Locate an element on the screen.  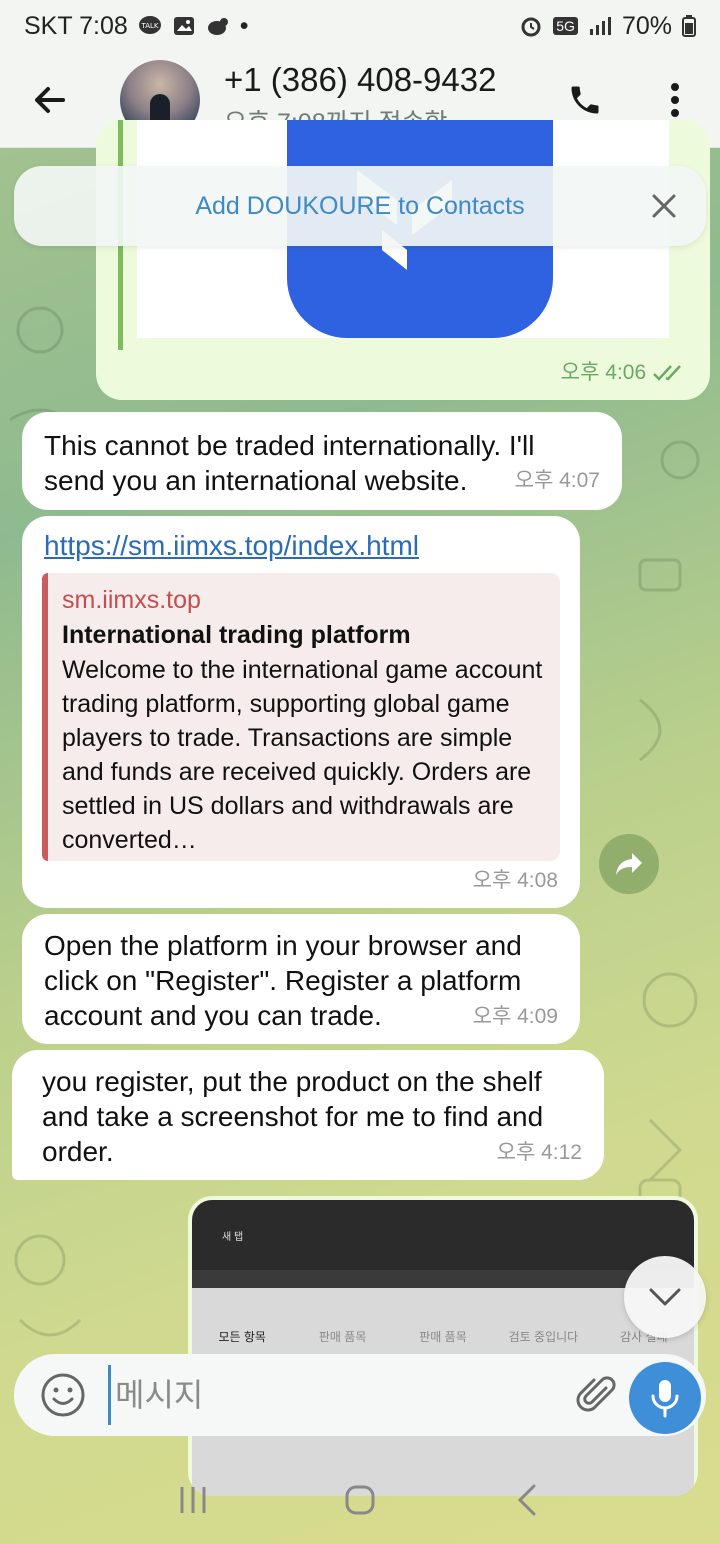
chevron-down-icon is located at coordinates (665, 1297).